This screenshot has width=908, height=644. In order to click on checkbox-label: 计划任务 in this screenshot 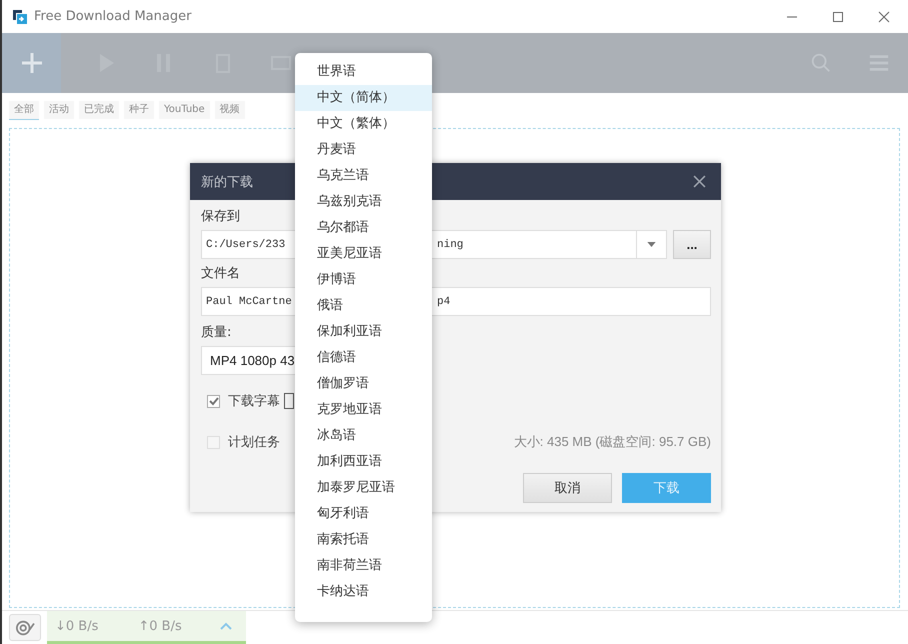, I will do `click(254, 442)`.